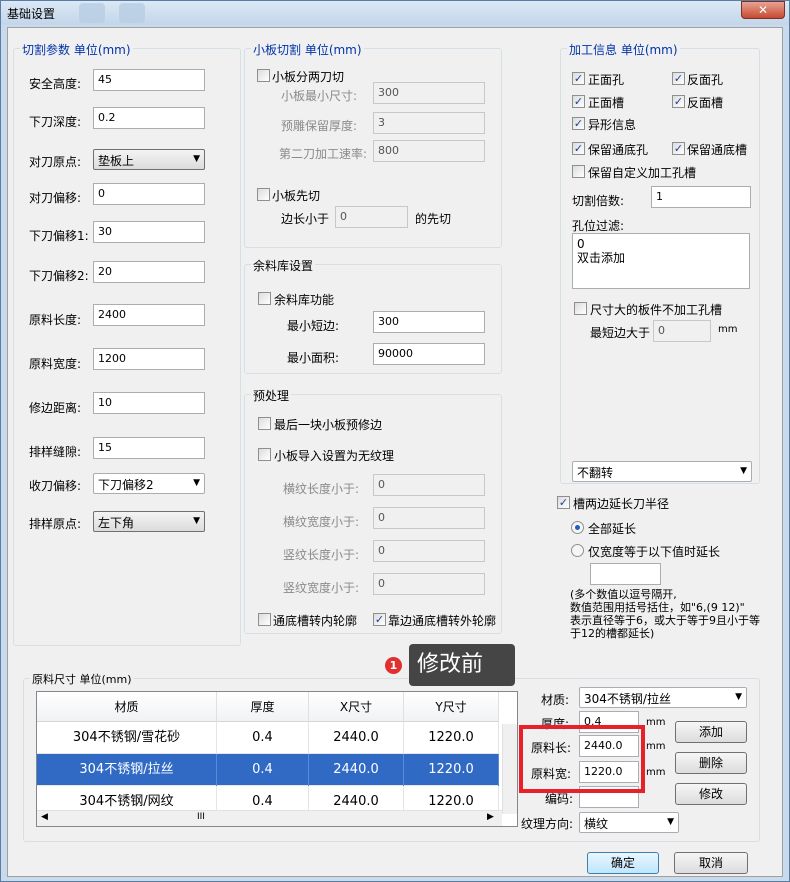  What do you see at coordinates (621, 504) in the screenshot?
I see `groove-ext-label: 槽两边延长刀半径` at bounding box center [621, 504].